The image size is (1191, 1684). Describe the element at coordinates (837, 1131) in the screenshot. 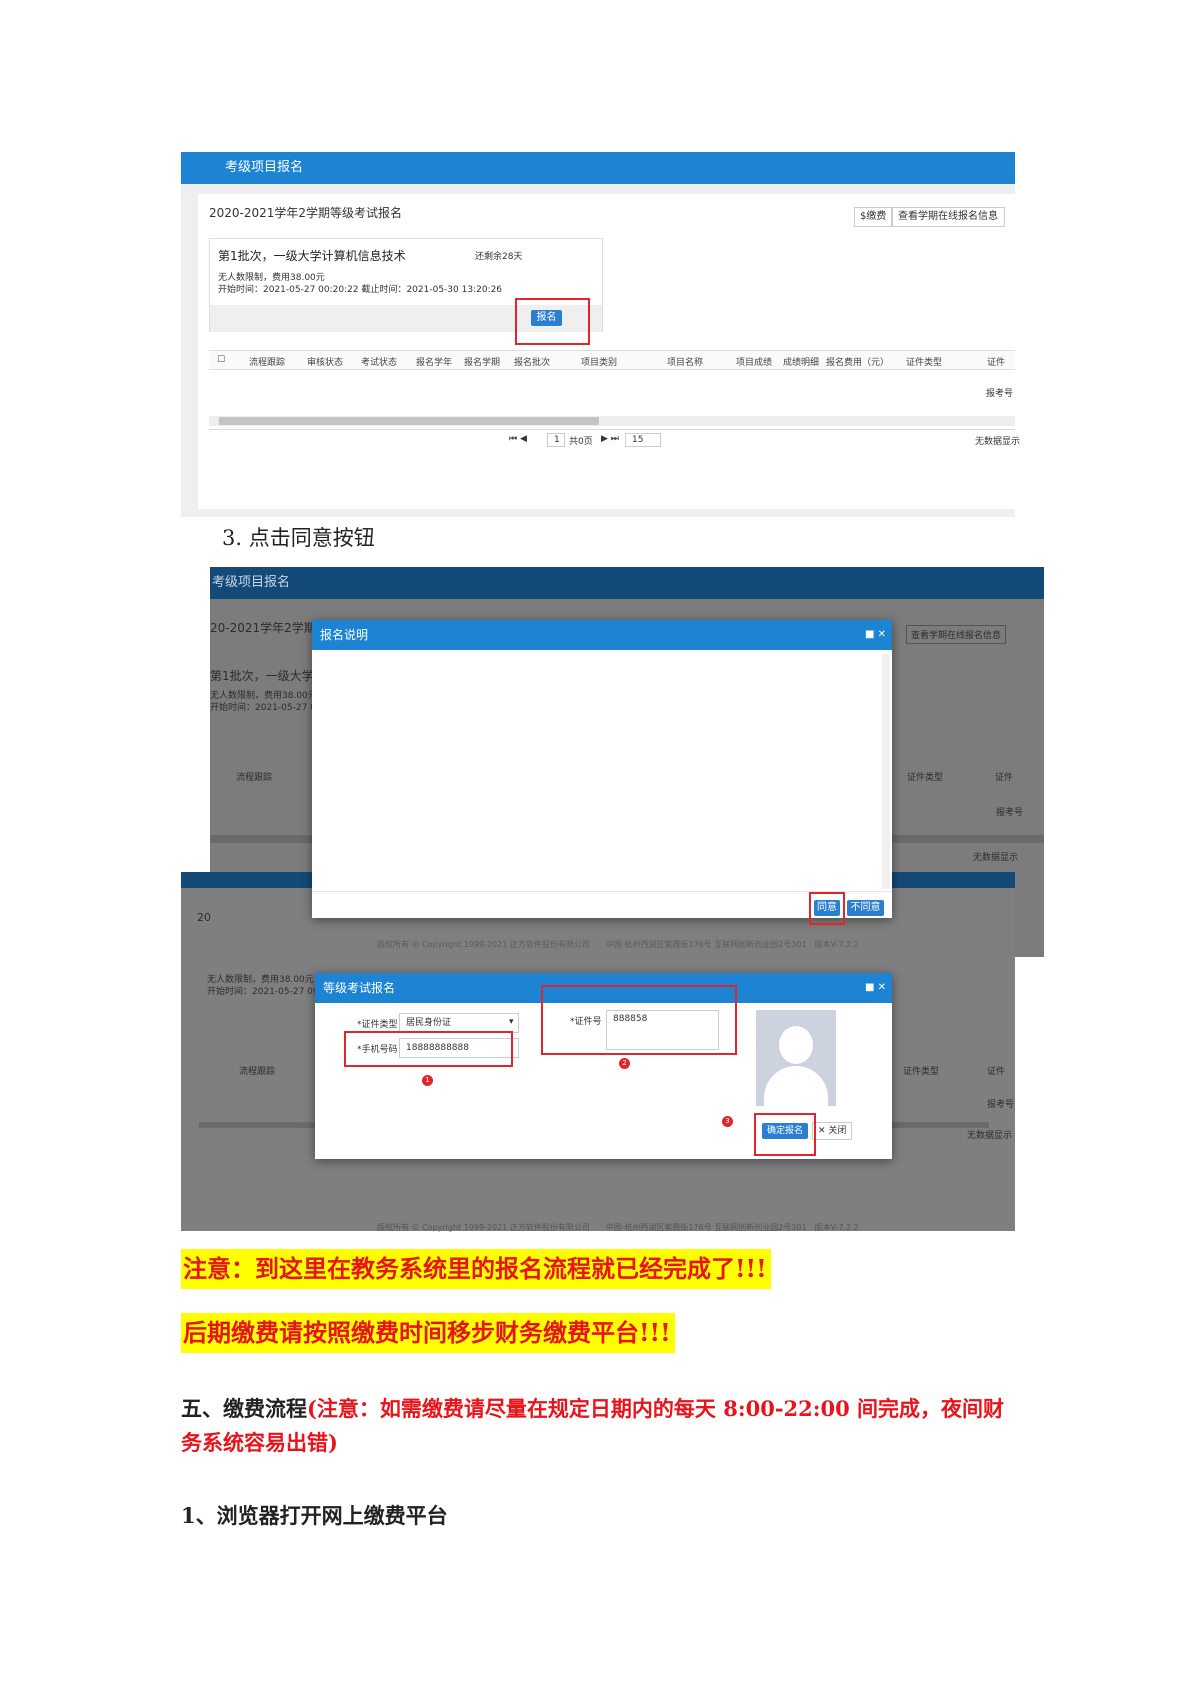

I see `close-label: 关闭` at that location.